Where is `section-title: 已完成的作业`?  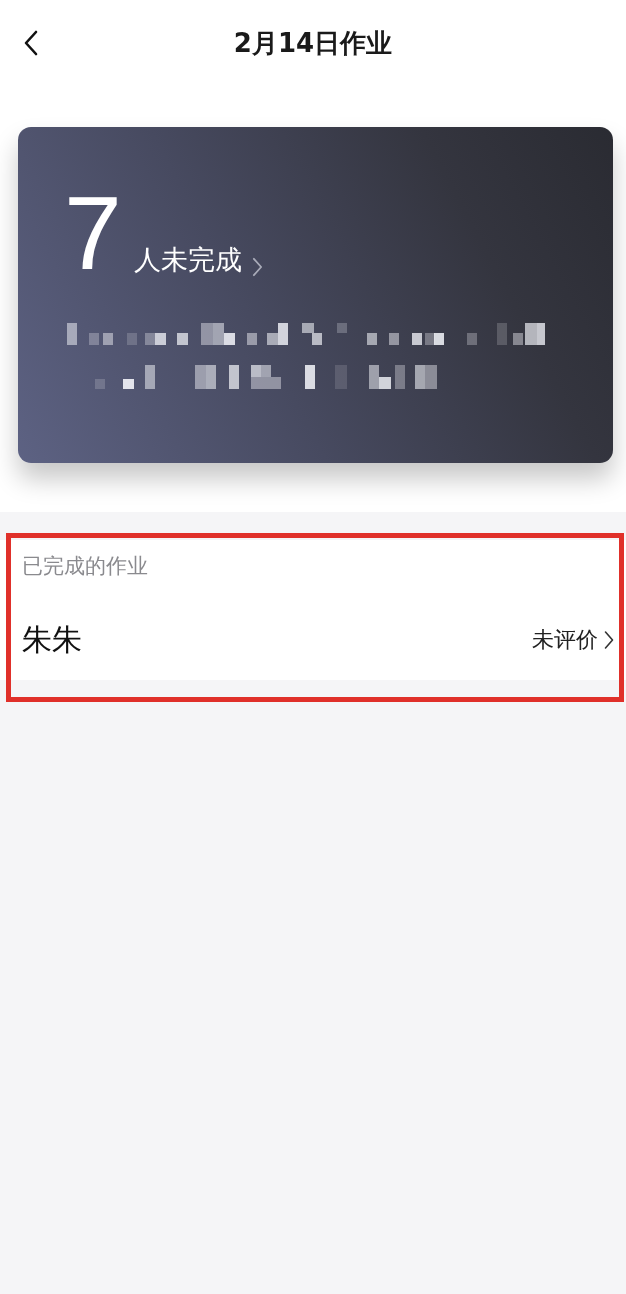
section-title: 已完成的作业 is located at coordinates (85, 566).